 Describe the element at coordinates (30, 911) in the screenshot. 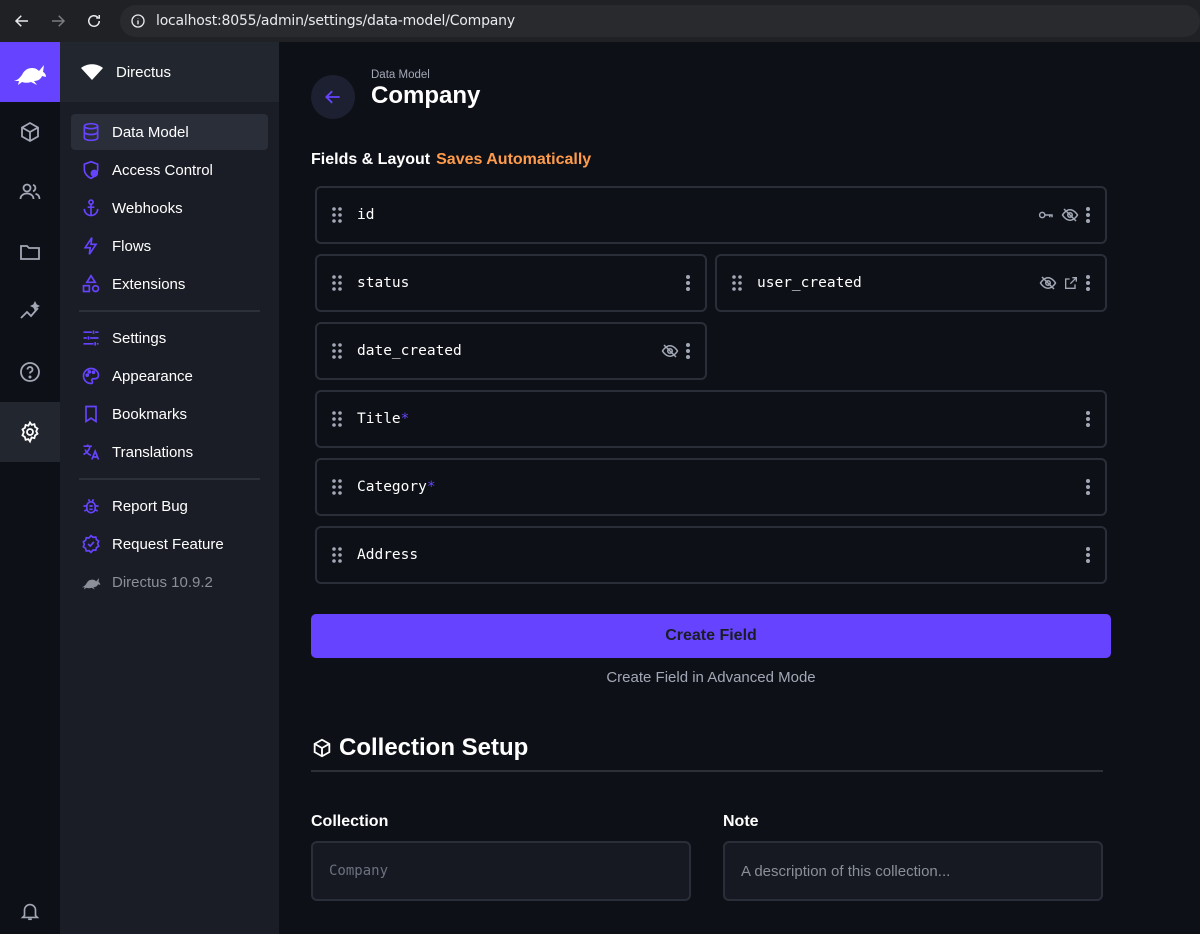

I see `notifications-button` at that location.